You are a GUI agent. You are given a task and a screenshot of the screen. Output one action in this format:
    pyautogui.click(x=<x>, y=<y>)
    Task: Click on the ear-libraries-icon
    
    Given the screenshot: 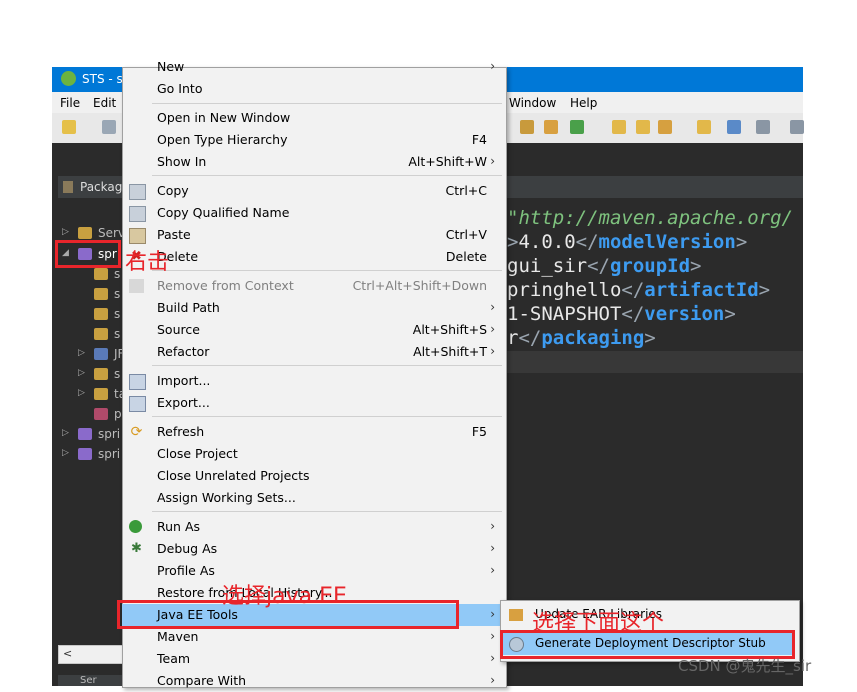 What is the action you would take?
    pyautogui.click(x=516, y=615)
    